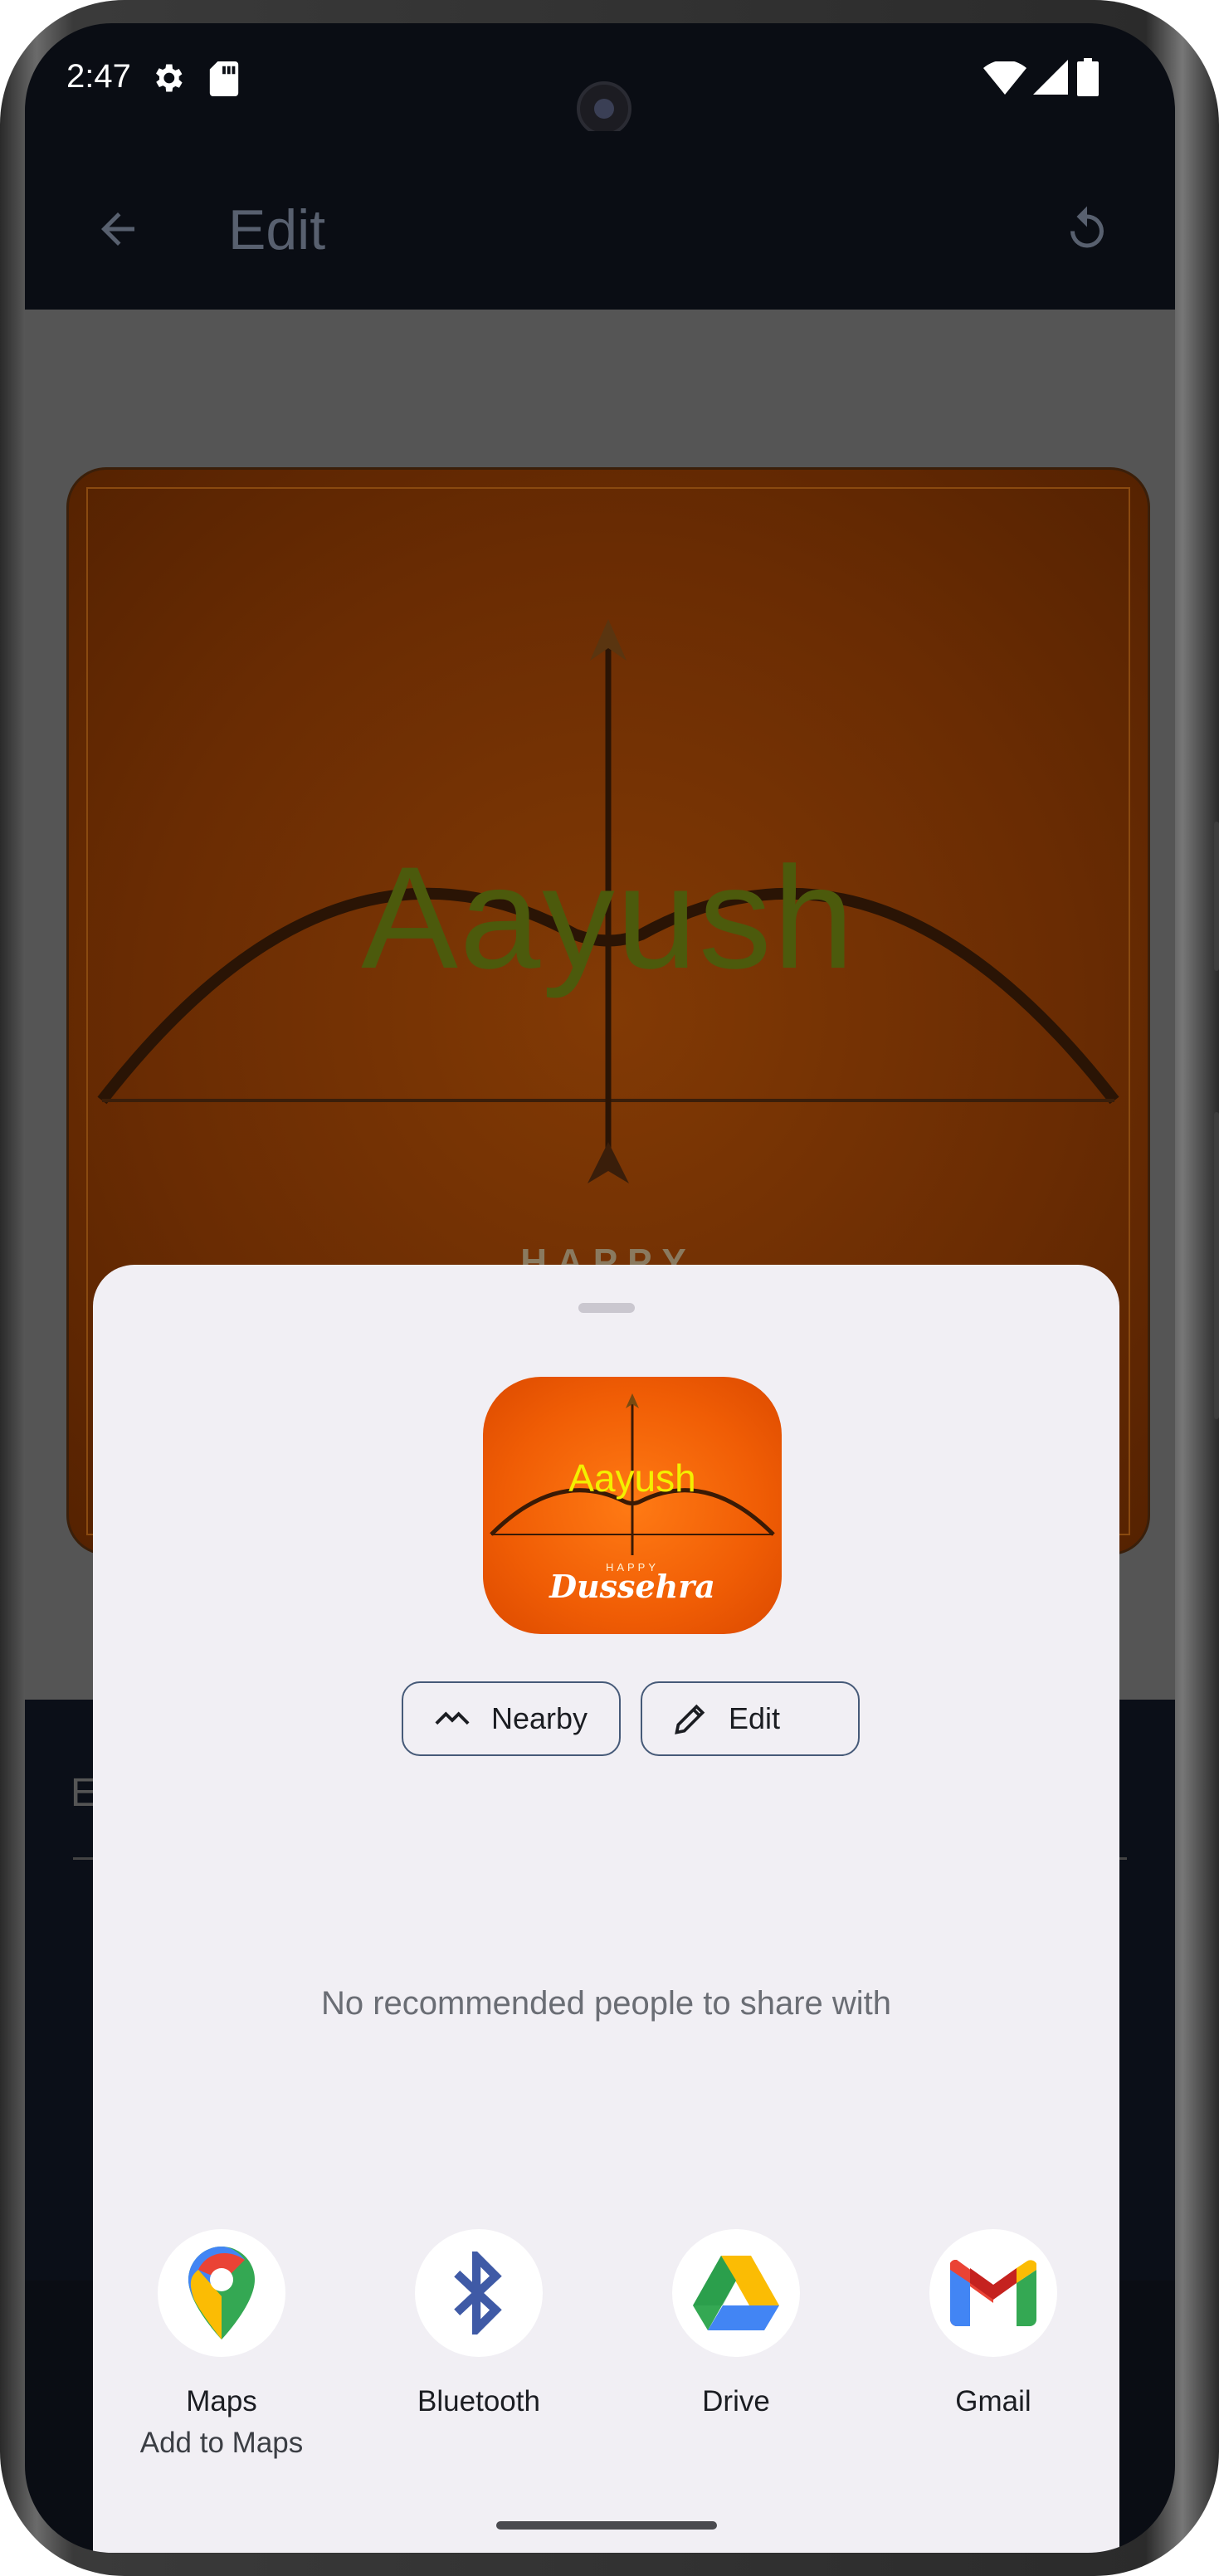 The height and width of the screenshot is (2576, 1219). I want to click on gmail-label: Gmail, so click(993, 2401).